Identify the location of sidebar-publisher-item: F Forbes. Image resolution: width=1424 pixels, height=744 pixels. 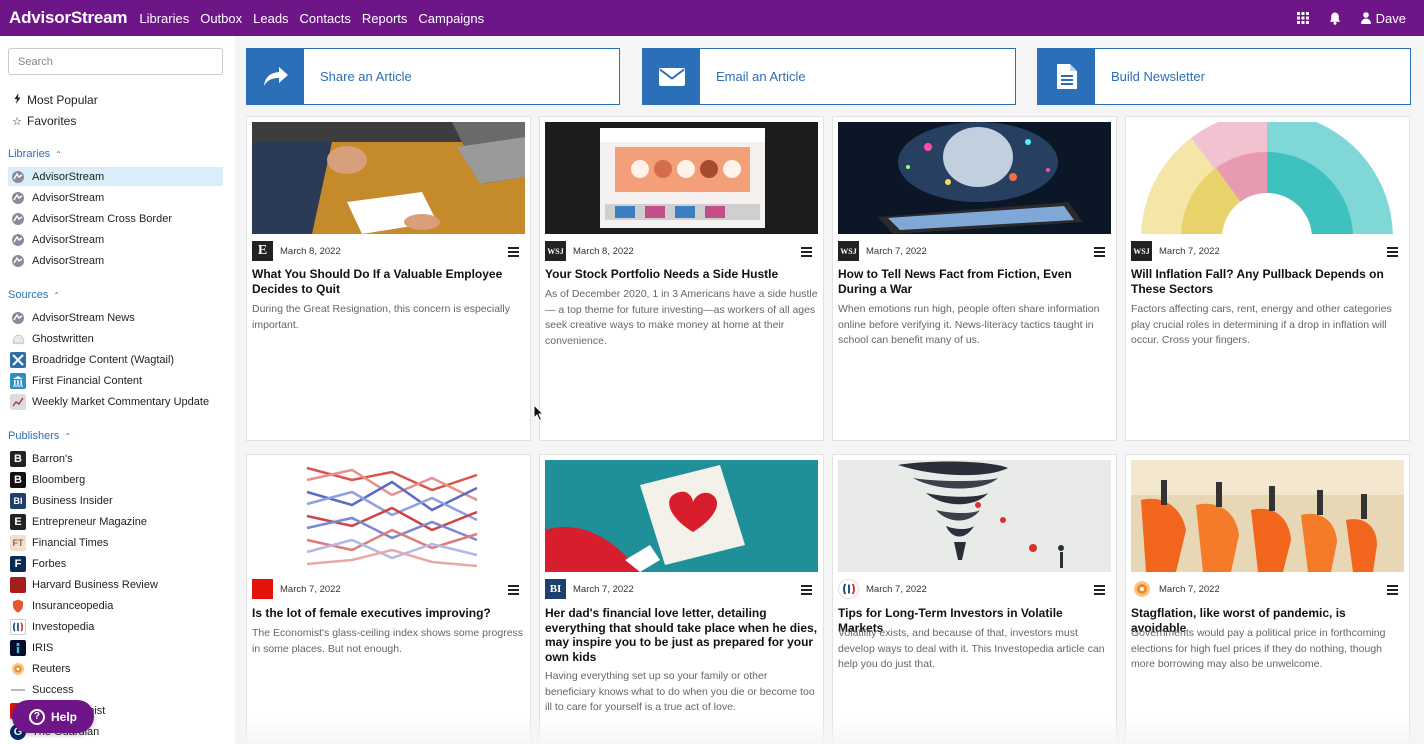
(115, 563).